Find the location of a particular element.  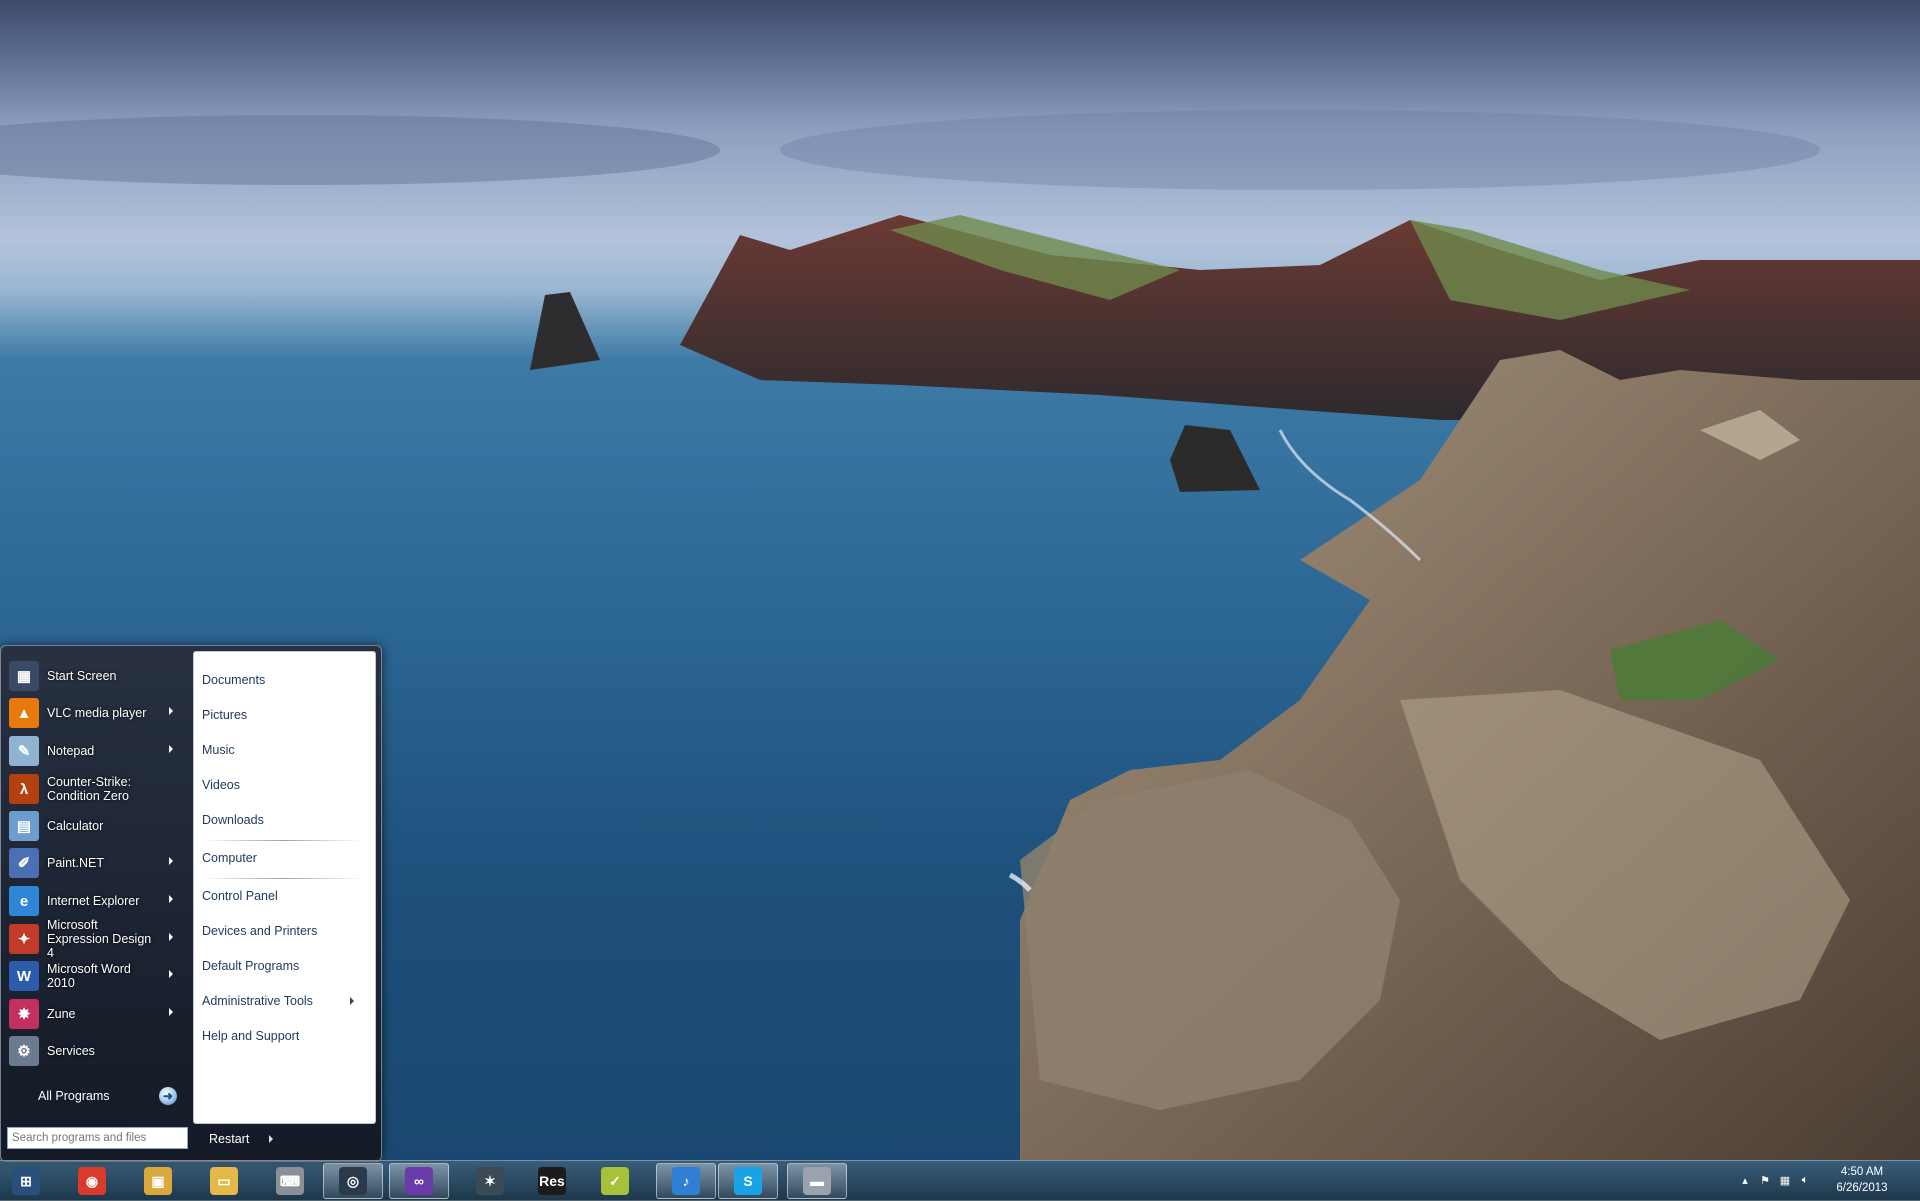

notes-icon: ✓ is located at coordinates (615, 1181).